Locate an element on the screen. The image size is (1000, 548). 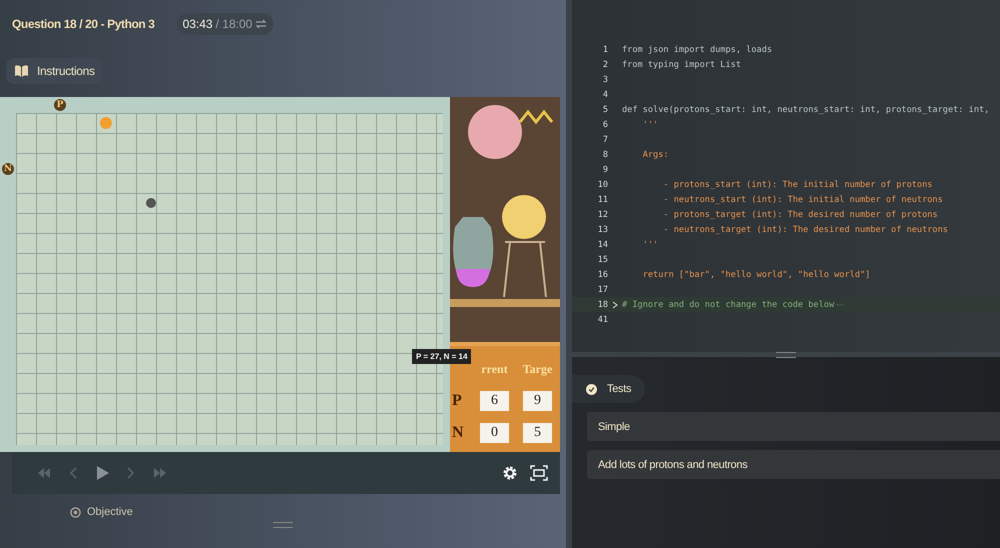
code-line: # Ignore and do not change the code below is located at coordinates (728, 305).